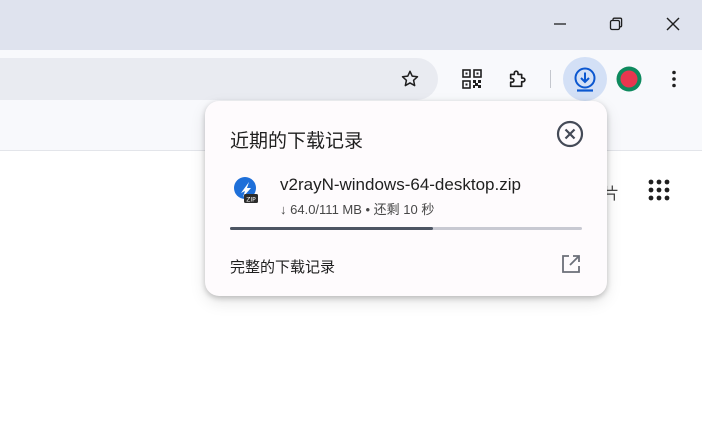 The height and width of the screenshot is (447, 702). What do you see at coordinates (332, 228) in the screenshot?
I see `download-progress-fill` at bounding box center [332, 228].